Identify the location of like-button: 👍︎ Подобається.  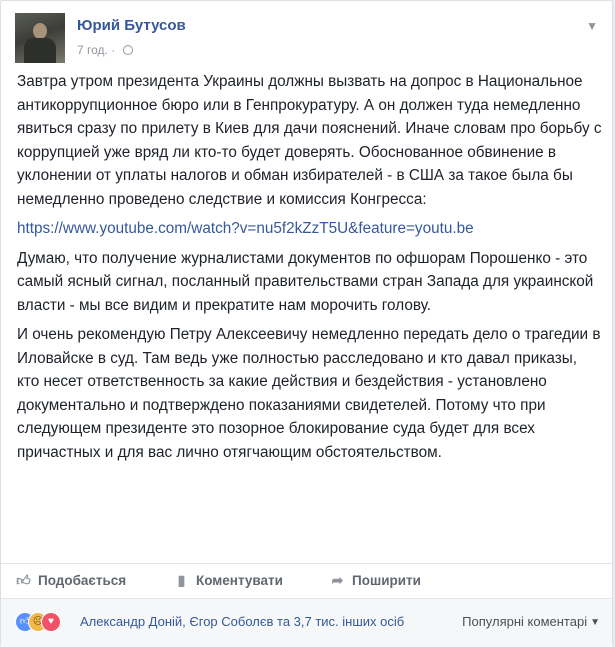
(70, 580).